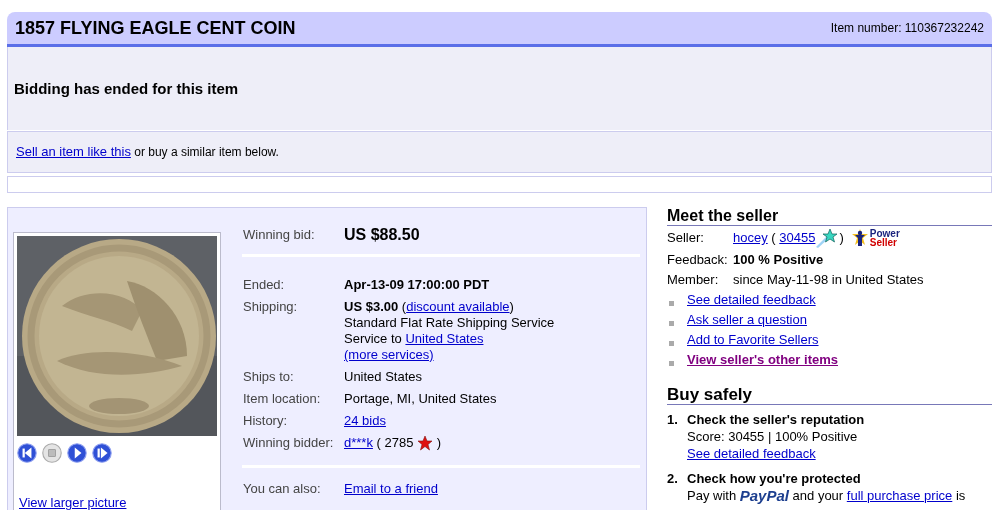 Image resolution: width=1001 pixels, height=510 pixels. Describe the element at coordinates (774, 479) in the screenshot. I see `step-title: Check how you're protected` at that location.